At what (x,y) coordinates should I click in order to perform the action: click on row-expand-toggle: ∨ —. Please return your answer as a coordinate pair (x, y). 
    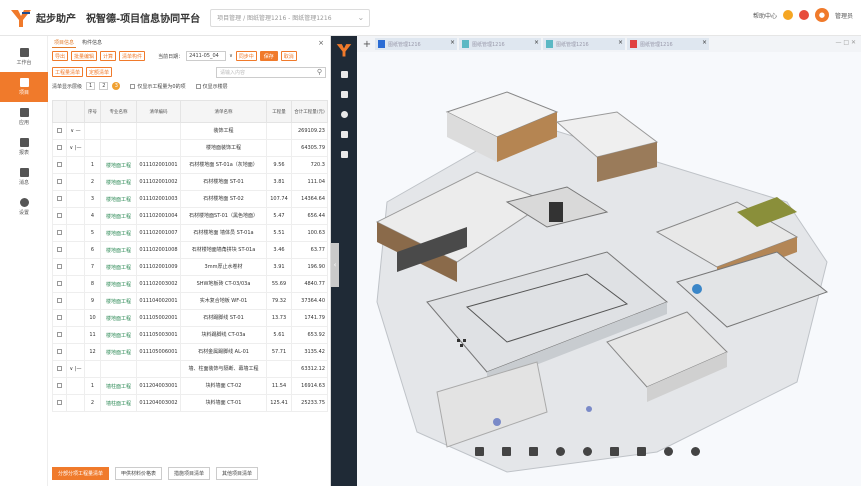
    Looking at the image, I should click on (75, 131).